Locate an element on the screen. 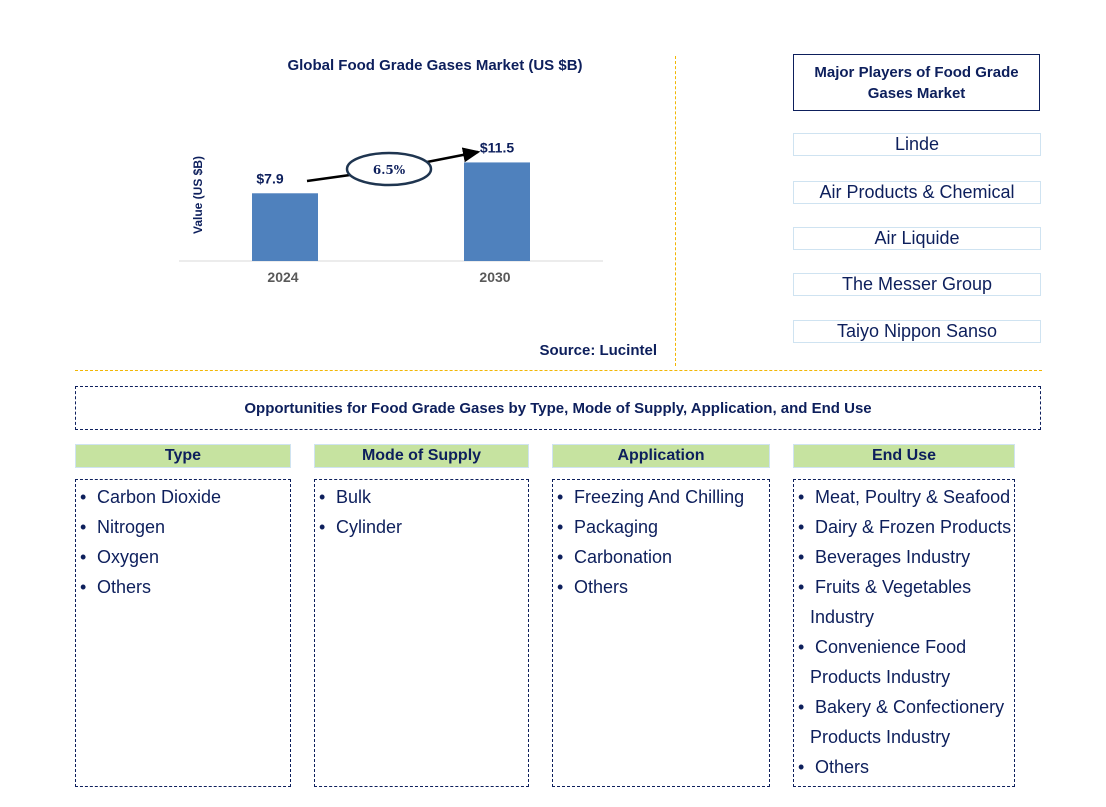 The height and width of the screenshot is (807, 1106). category-item: • Fruits & Vegetables Industry is located at coordinates (905, 602).